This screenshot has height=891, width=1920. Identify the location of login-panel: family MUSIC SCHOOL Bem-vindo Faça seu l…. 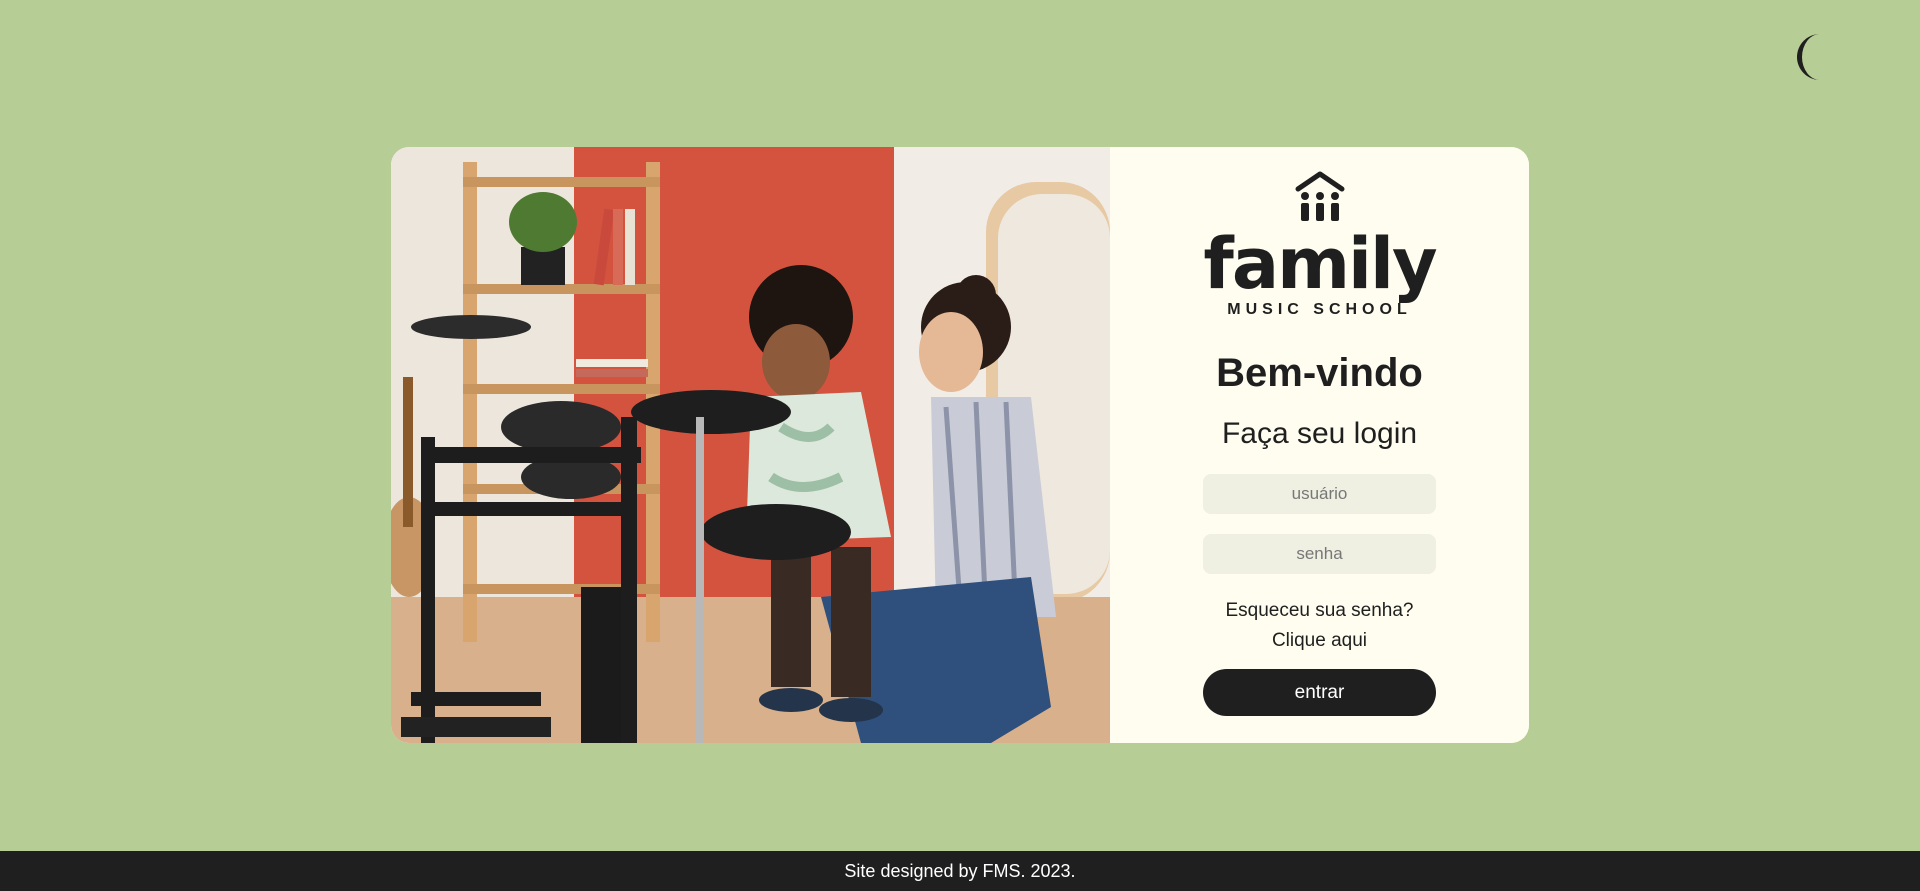
(1319, 445).